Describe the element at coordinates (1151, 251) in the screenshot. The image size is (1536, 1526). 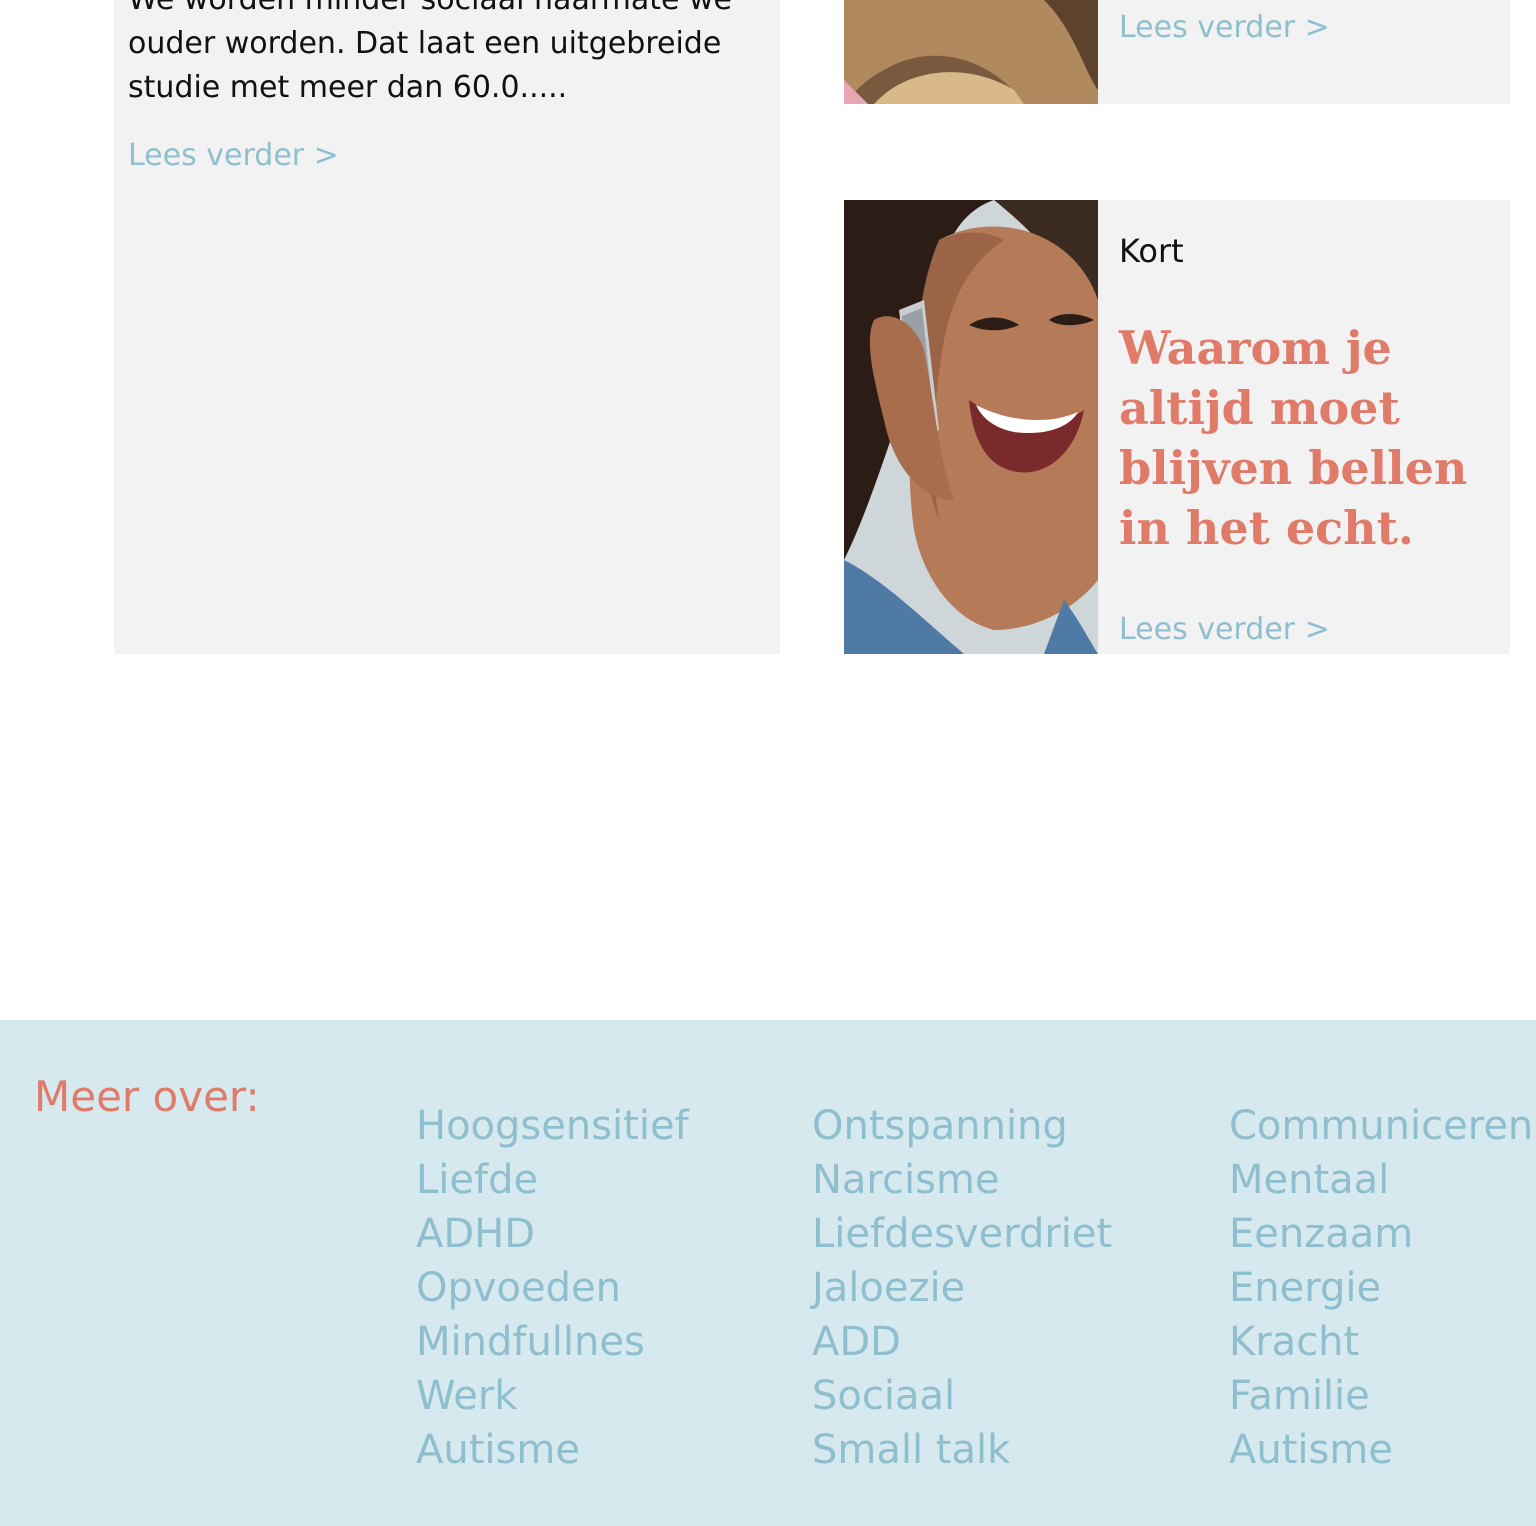
I see `article-category: Kort` at that location.